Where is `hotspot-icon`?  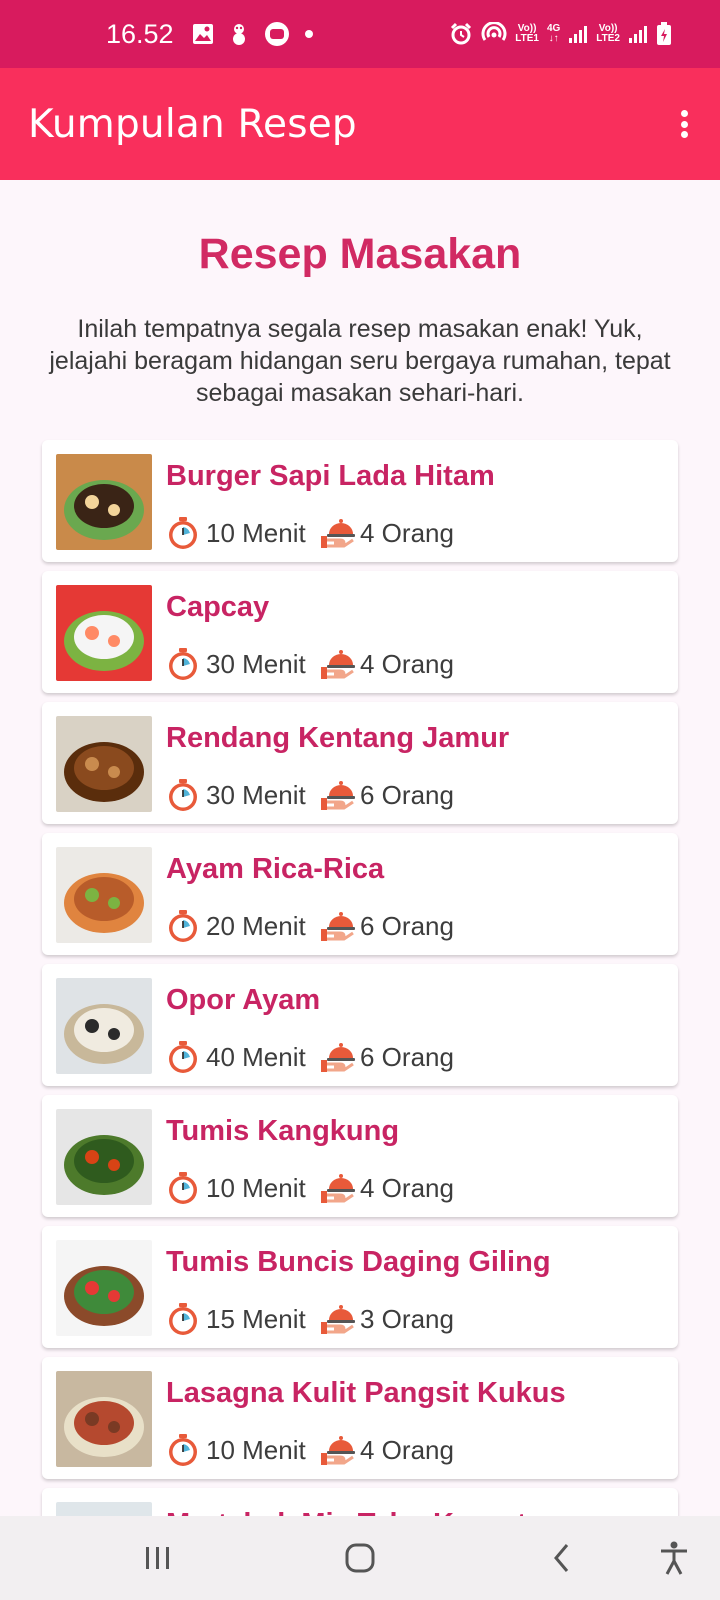 hotspot-icon is located at coordinates (494, 34).